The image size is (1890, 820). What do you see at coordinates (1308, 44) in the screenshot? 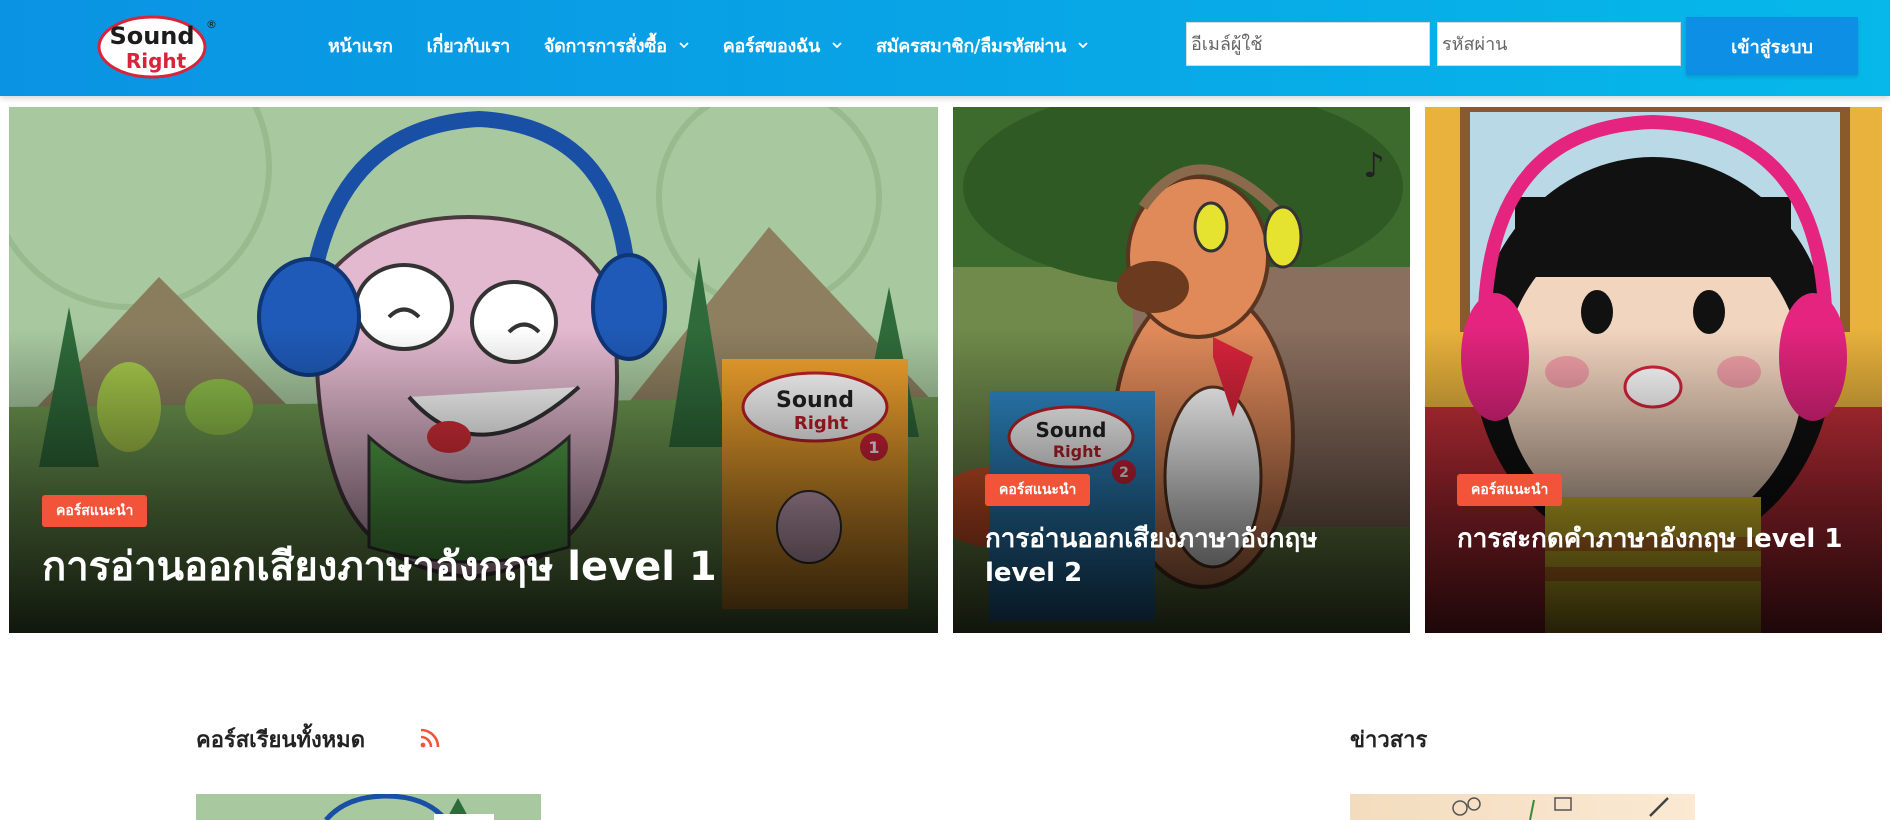
I see `email-input` at bounding box center [1308, 44].